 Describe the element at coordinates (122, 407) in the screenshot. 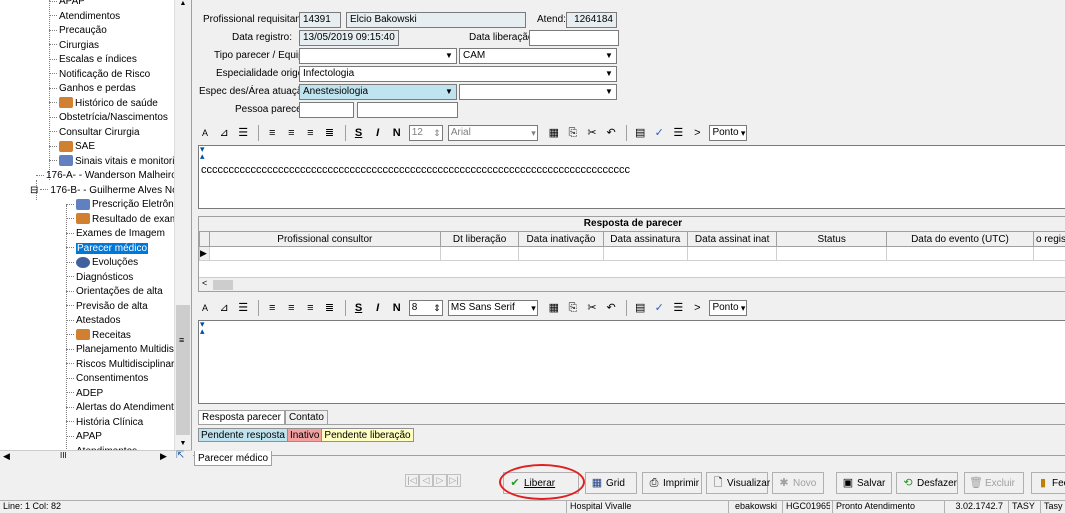

I see `tree-item: Alertas do Atendimento` at that location.